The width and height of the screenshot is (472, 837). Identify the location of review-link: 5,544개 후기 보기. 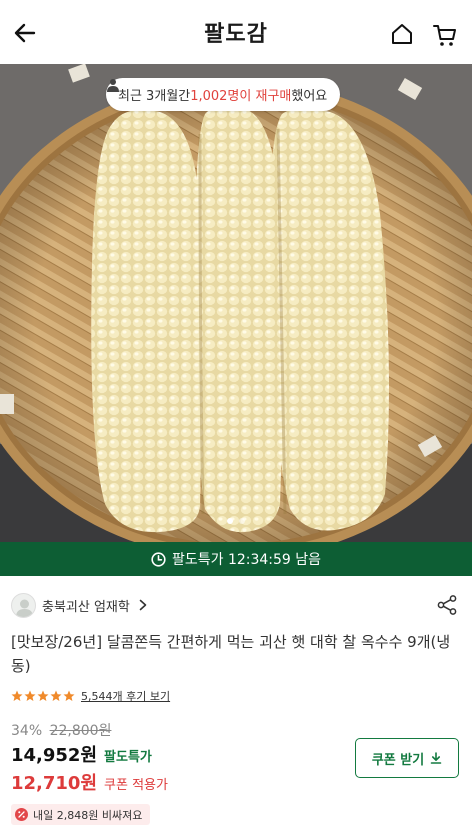
(125, 696).